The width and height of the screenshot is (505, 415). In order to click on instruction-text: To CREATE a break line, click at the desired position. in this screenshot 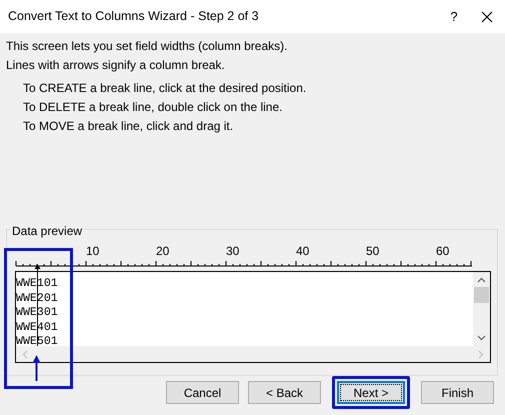, I will do `click(165, 88)`.